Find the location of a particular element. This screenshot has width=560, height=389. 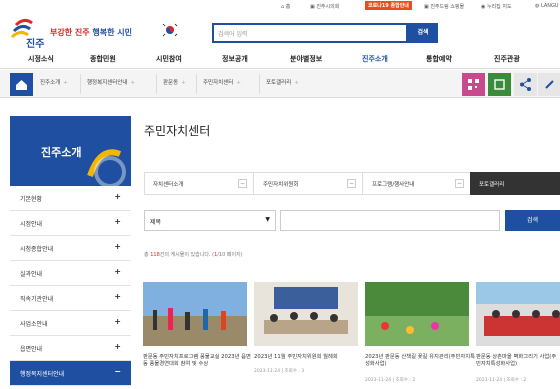

chevron-down-icon: ▼ is located at coordinates (267, 219).